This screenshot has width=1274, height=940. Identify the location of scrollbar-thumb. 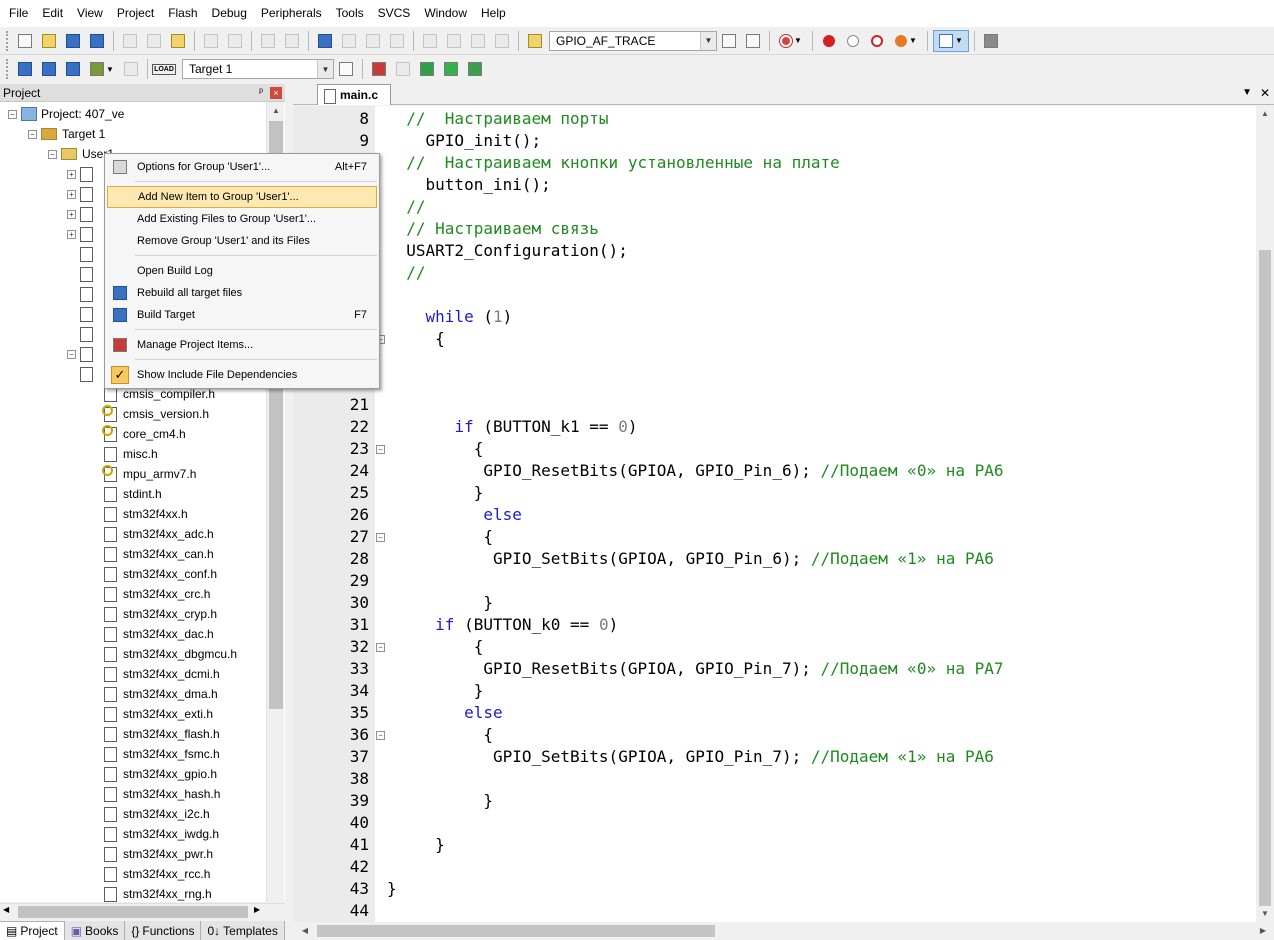
(133, 912).